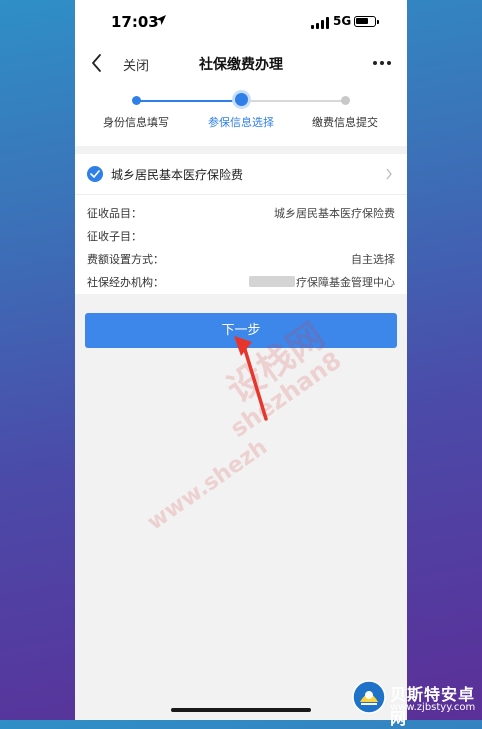 The height and width of the screenshot is (729, 482). Describe the element at coordinates (125, 282) in the screenshot. I see `detail-label: 社保经办机构：` at that location.